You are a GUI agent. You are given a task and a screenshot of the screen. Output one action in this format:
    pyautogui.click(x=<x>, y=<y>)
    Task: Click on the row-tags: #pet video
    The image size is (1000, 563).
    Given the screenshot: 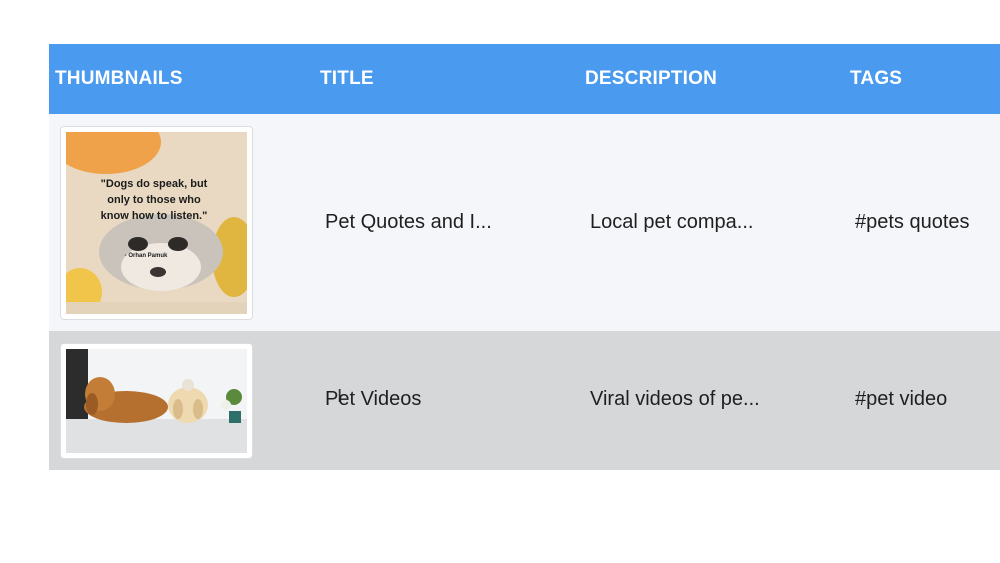 What is the action you would take?
    pyautogui.click(x=927, y=399)
    